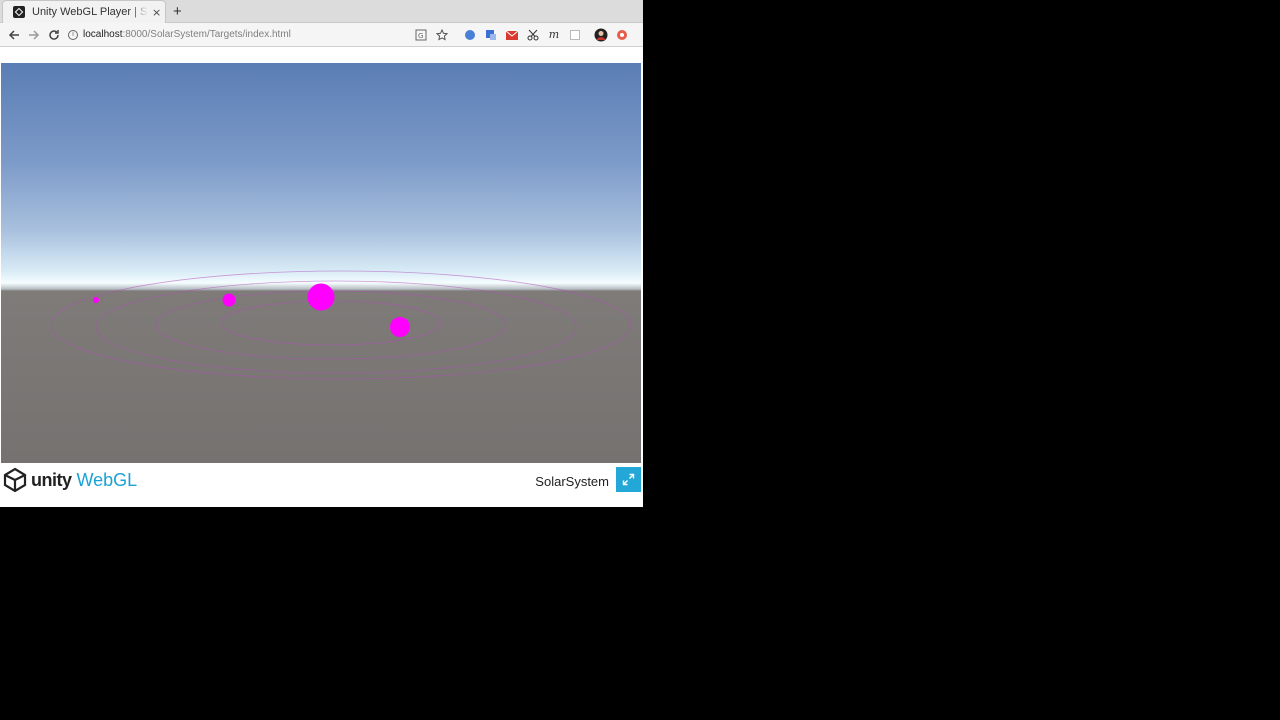 The width and height of the screenshot is (1280, 720). Describe the element at coordinates (96, 300) in the screenshot. I see `planet-small` at that location.